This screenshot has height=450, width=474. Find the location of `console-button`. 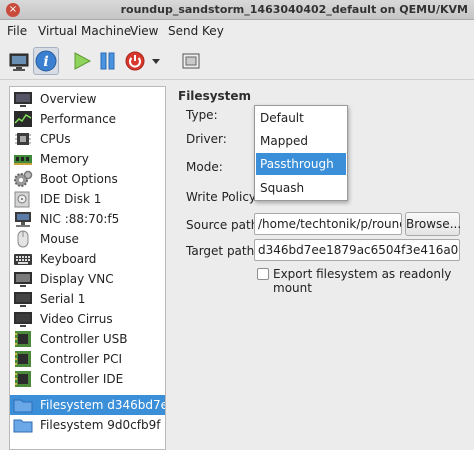

console-button is located at coordinates (19, 61).